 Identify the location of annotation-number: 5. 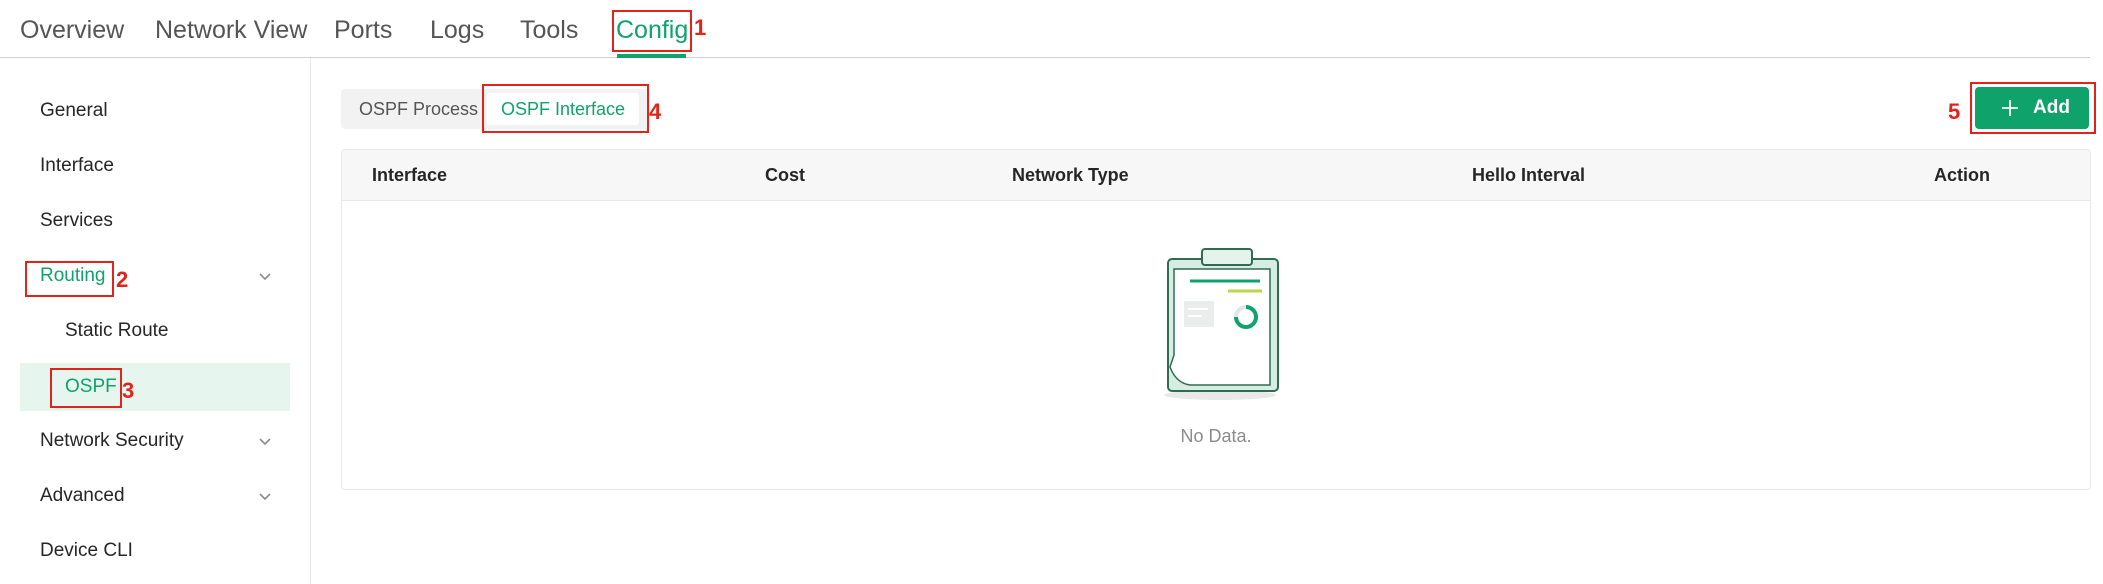
(1954, 111).